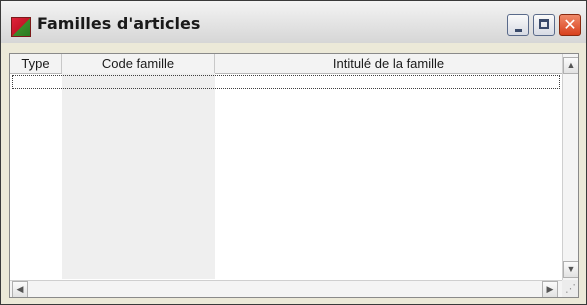  What do you see at coordinates (293, 22) in the screenshot?
I see `title-bar: Familles d'articles ✕` at bounding box center [293, 22].